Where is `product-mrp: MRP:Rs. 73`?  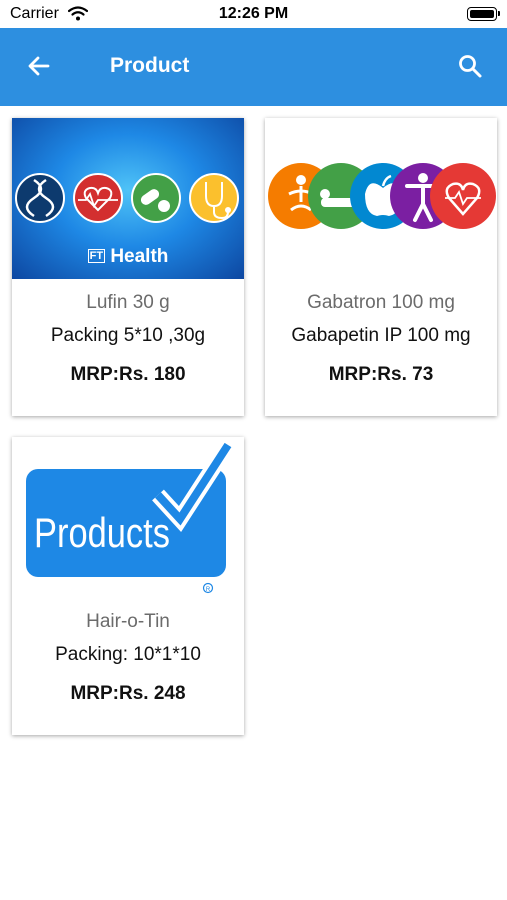
product-mrp: MRP:Rs. 73 is located at coordinates (381, 374).